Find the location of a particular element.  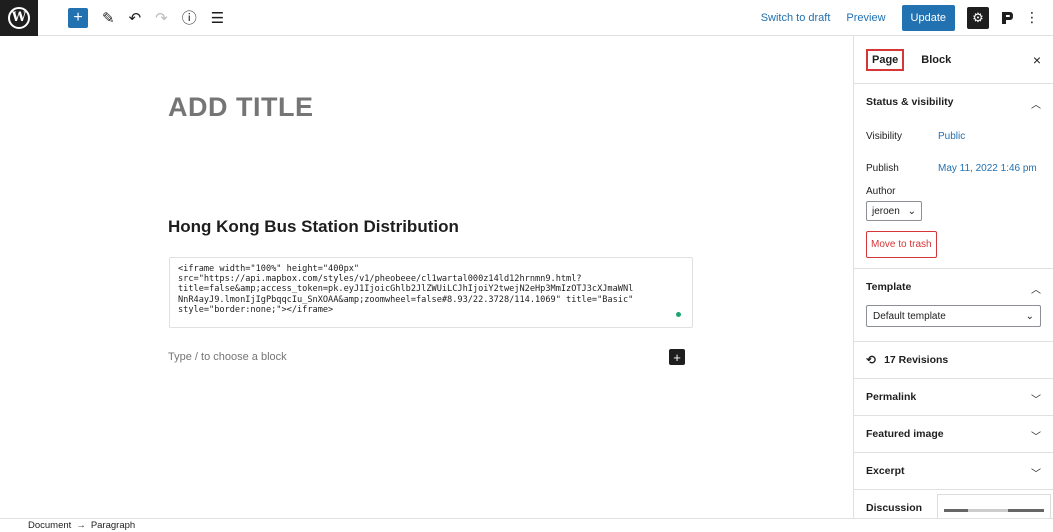

preview-button: Preview is located at coordinates (865, 18).